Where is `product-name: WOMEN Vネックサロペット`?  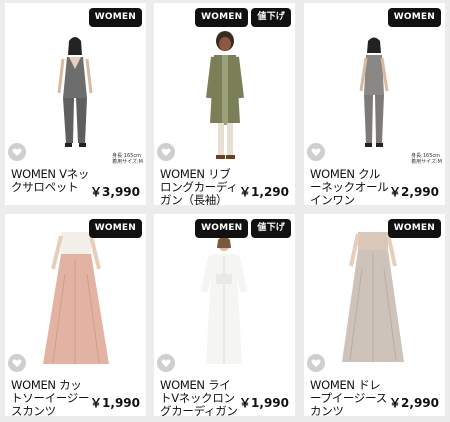
product-name: WOMEN Vネックサロペット is located at coordinates (51, 181).